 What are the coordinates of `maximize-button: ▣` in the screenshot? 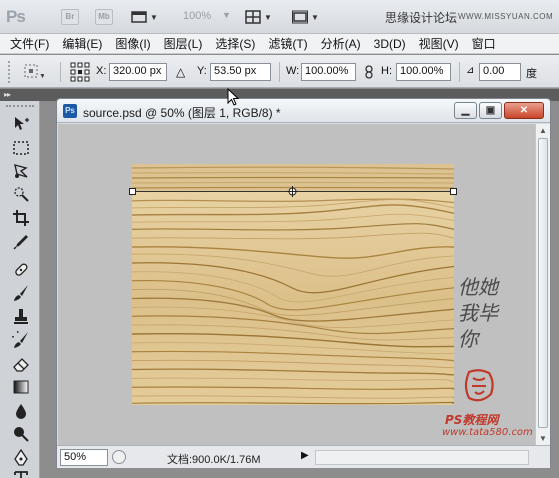 It's located at (490, 110).